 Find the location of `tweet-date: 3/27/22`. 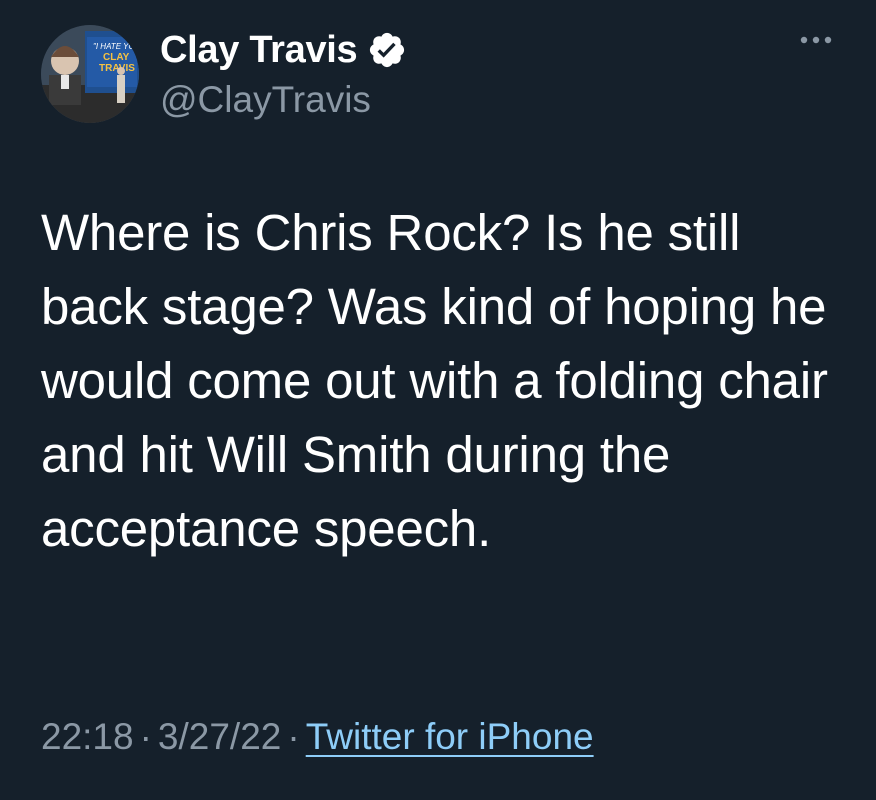

tweet-date: 3/27/22 is located at coordinates (219, 736).